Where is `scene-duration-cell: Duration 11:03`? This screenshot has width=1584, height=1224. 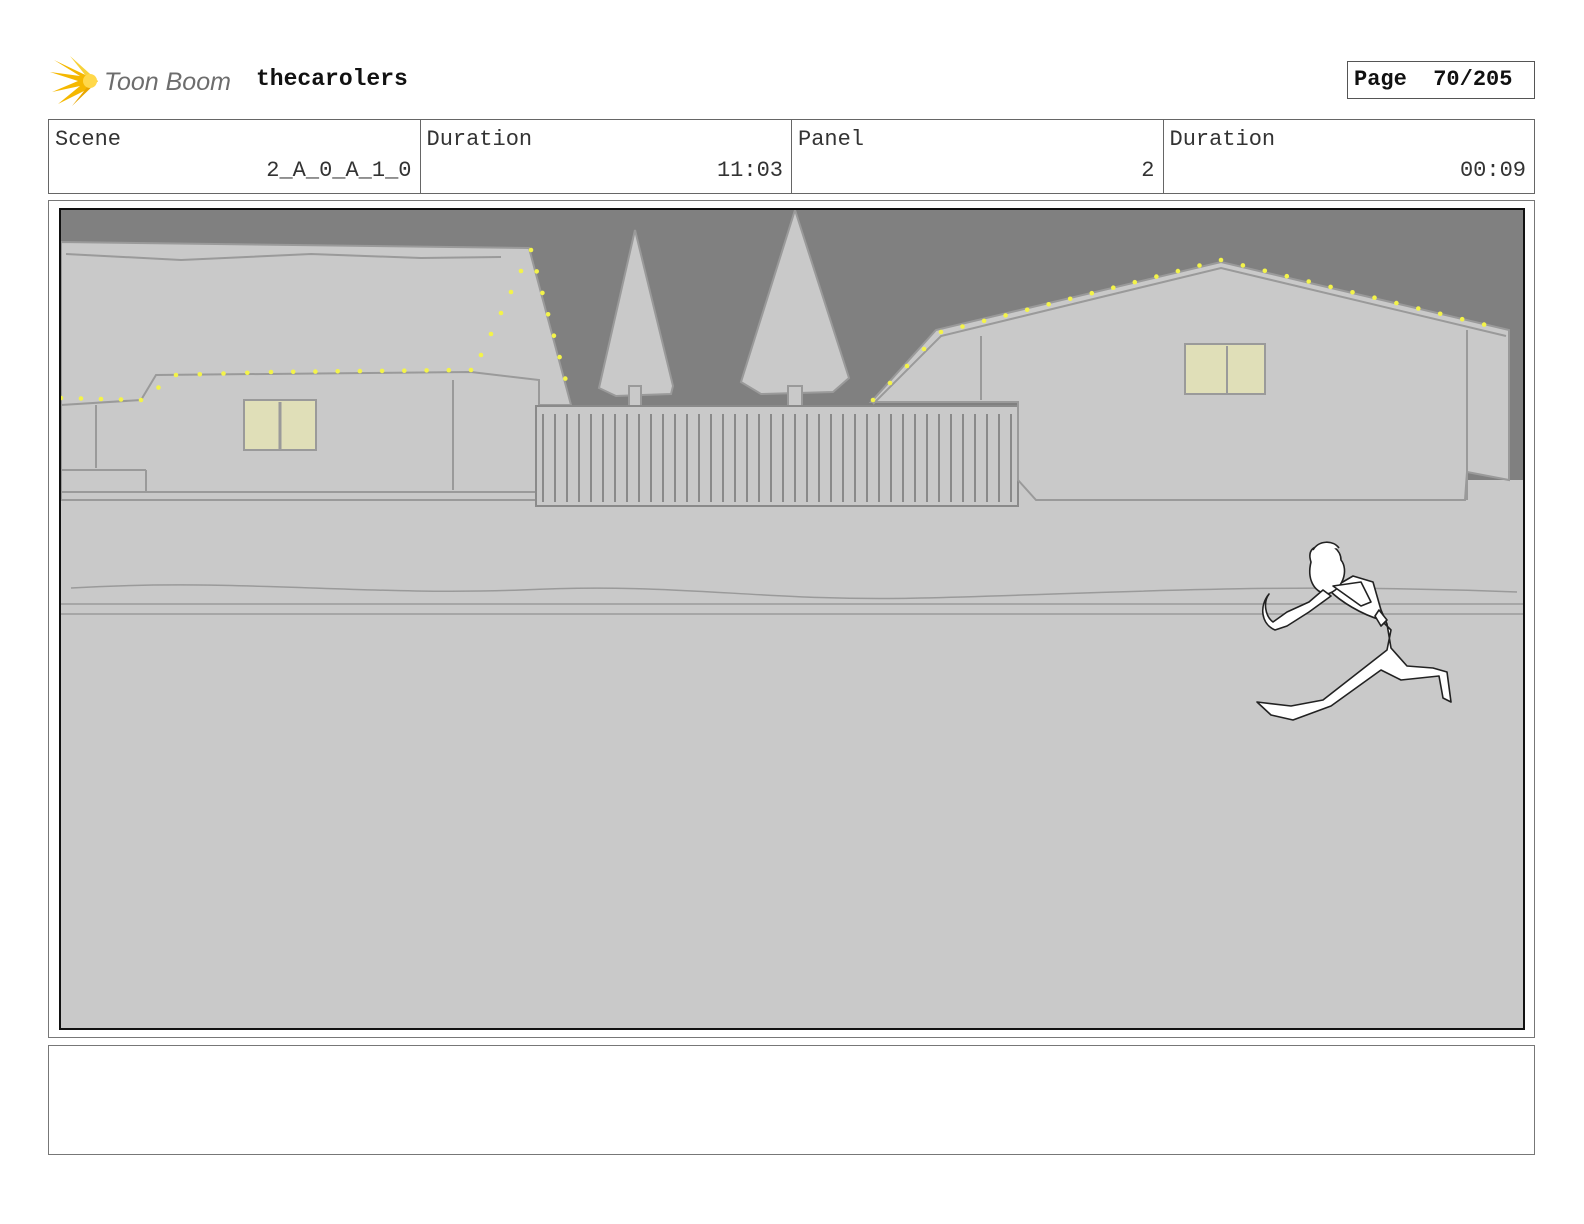 scene-duration-cell: Duration 11:03 is located at coordinates (606, 156).